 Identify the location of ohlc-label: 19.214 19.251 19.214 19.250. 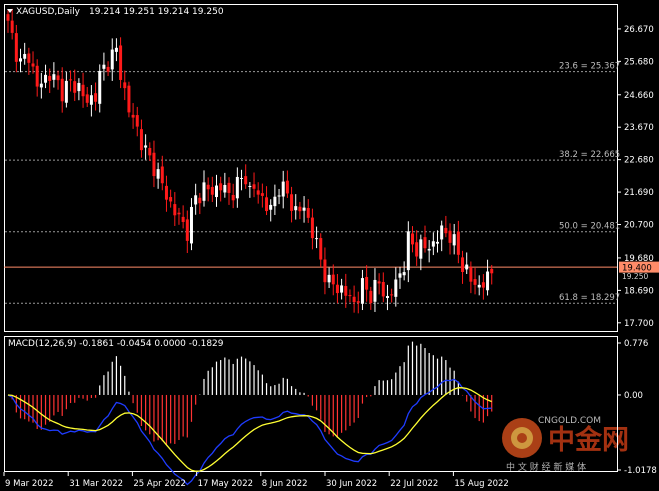
(156, 12).